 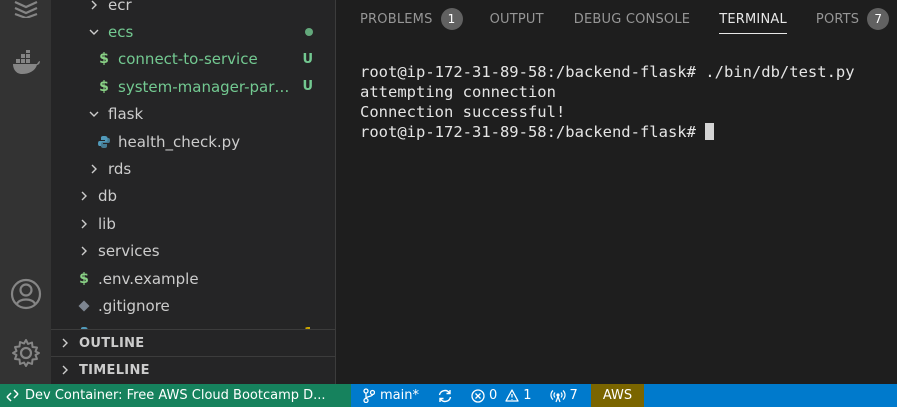 I want to click on terminal-prompt: root@ip-172-31-89-58:/backend-flask#, so click(x=533, y=132).